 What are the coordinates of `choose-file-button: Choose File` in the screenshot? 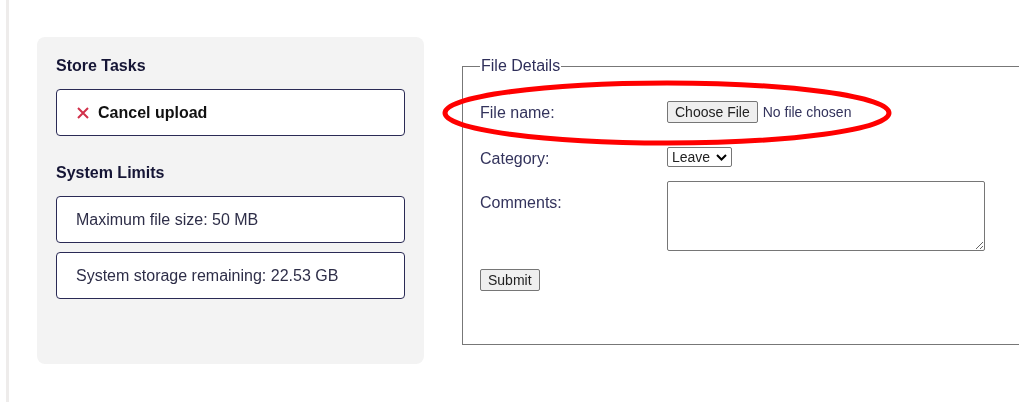 It's located at (712, 112).